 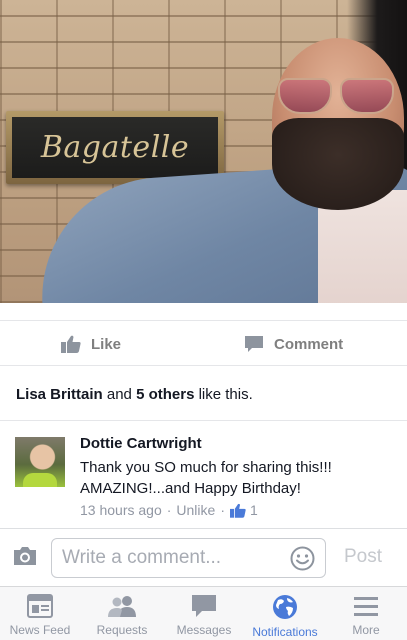 I want to click on smiley-icon, so click(x=302, y=558).